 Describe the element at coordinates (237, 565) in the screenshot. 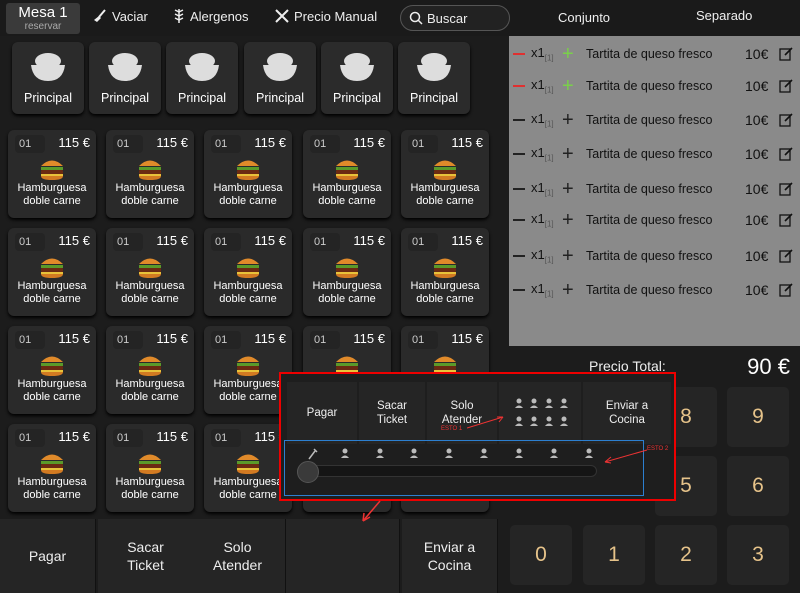

I see `atender-label: Atender` at that location.